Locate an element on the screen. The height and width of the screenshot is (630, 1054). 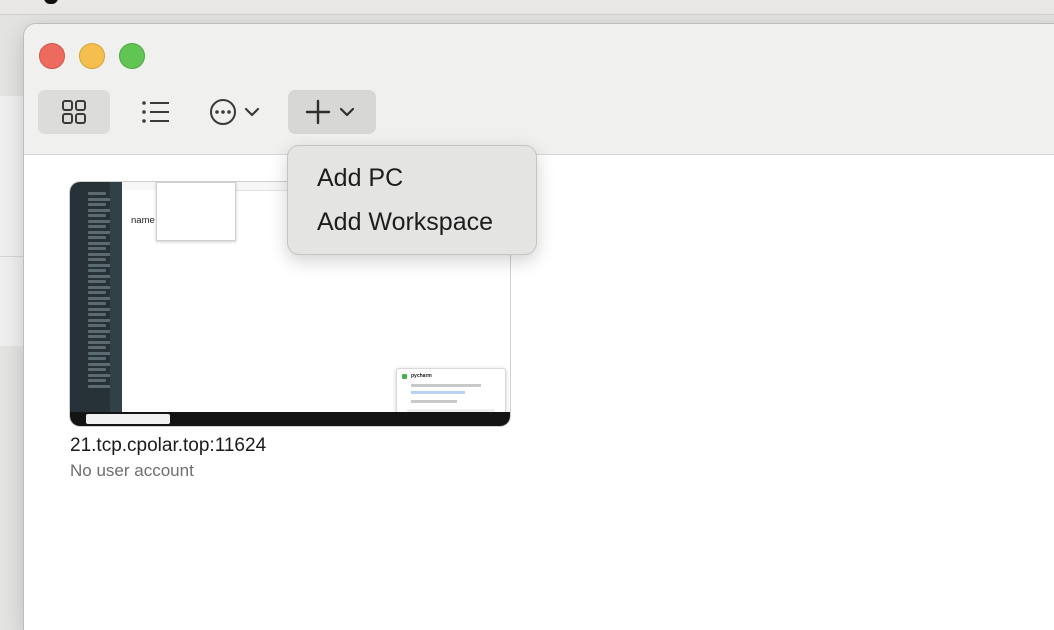
add-button is located at coordinates (332, 112).